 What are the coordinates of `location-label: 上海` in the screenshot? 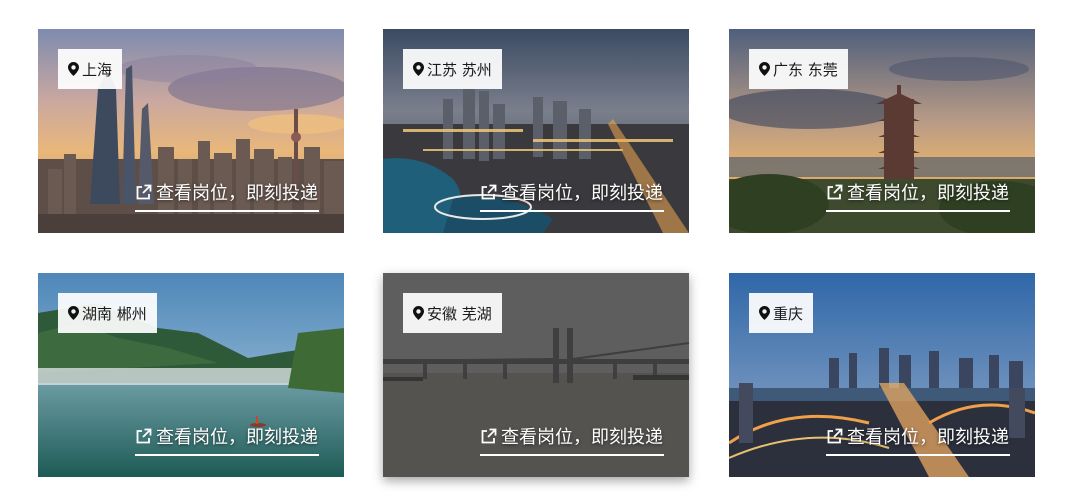 It's located at (97, 69).